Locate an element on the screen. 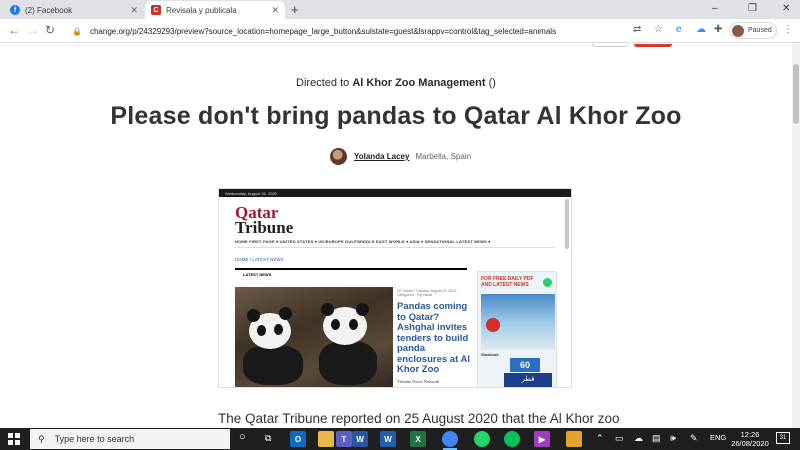  petition-recipient: Directed to Al Khor Zoo Management () is located at coordinates (396, 83).